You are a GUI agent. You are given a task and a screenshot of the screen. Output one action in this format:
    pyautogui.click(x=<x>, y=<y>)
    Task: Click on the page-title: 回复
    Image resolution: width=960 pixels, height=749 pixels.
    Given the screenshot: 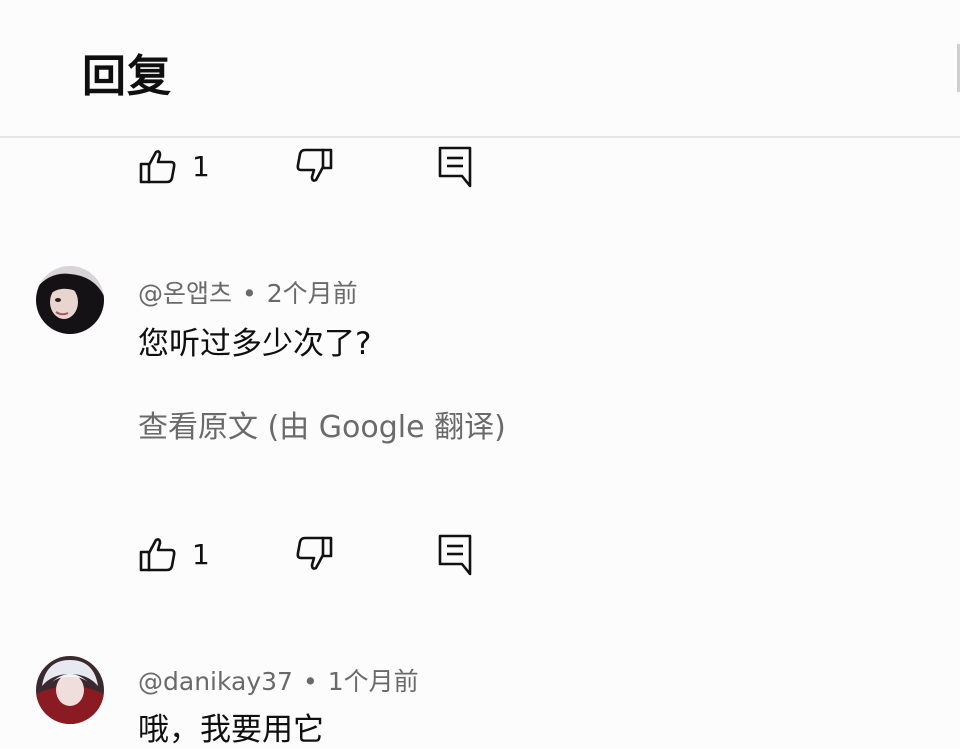 What is the action you would take?
    pyautogui.click(x=127, y=76)
    